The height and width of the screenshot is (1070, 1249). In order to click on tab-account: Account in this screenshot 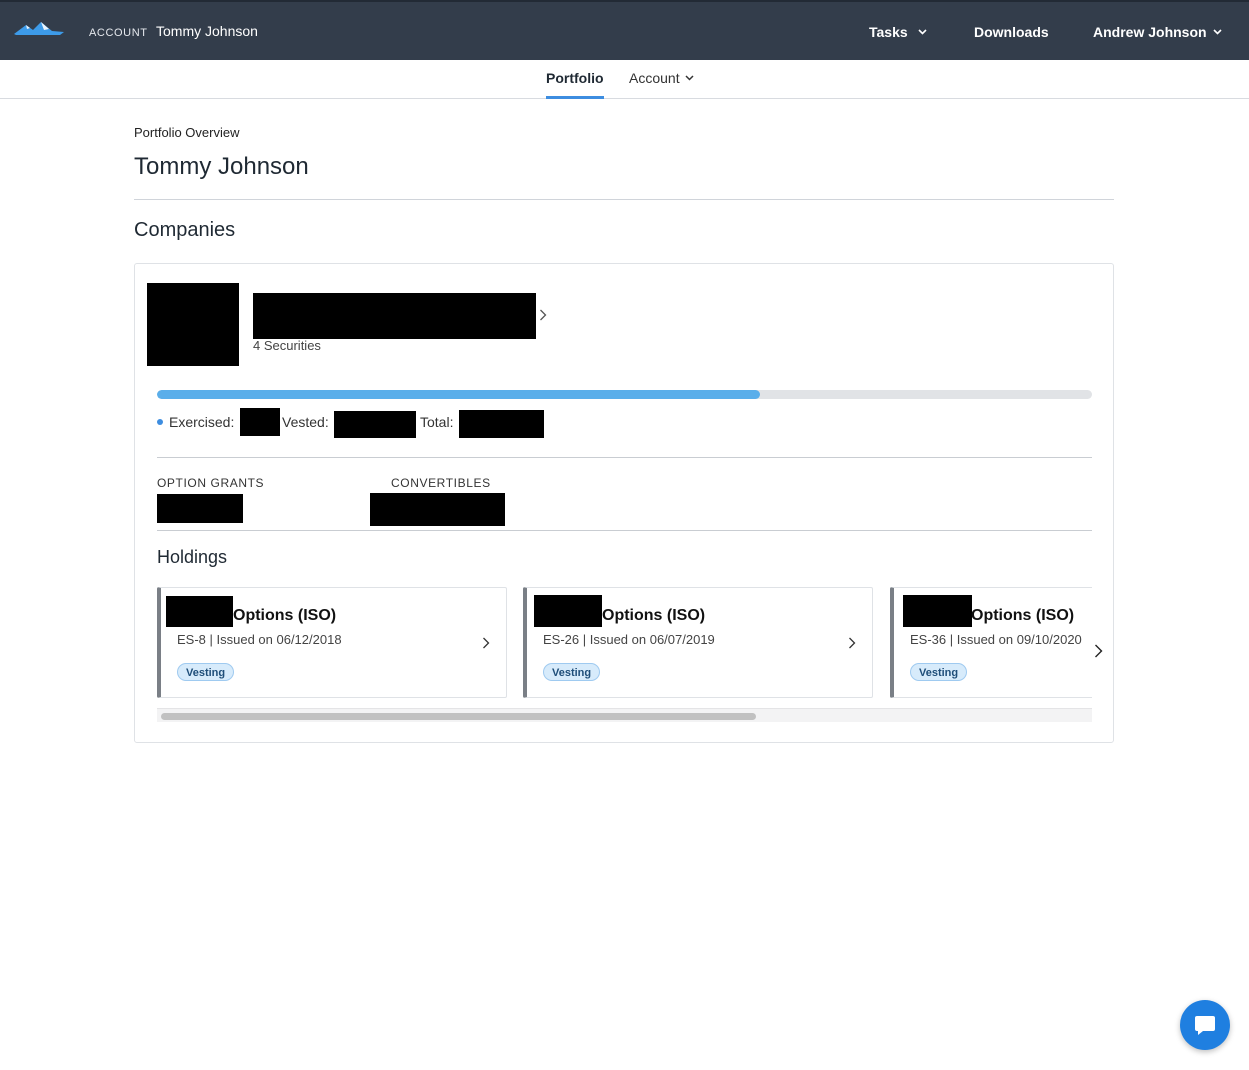, I will do `click(661, 78)`.